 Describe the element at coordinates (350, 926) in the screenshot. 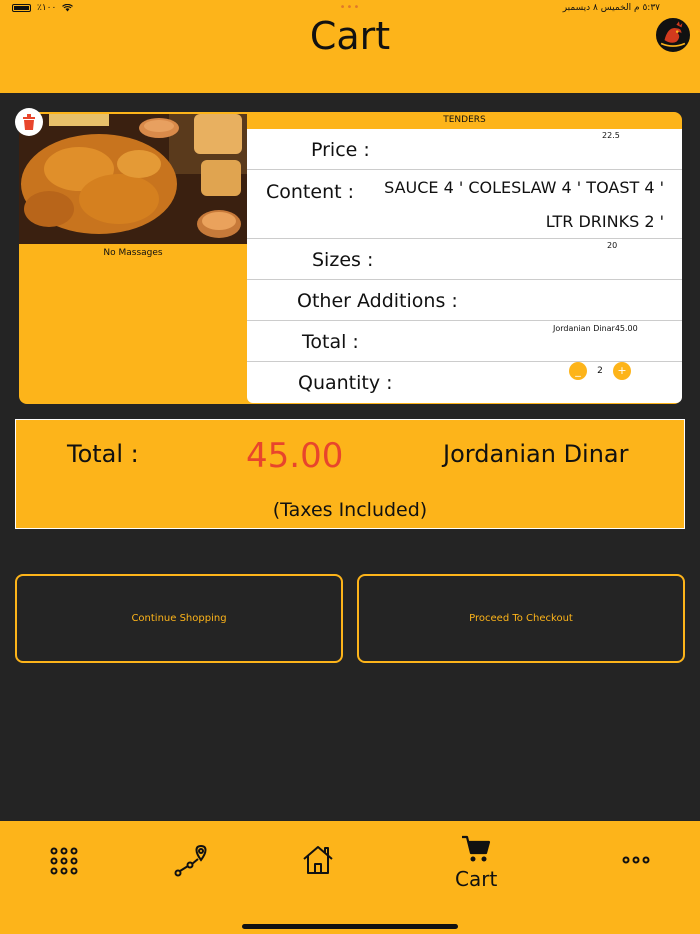

I see `home-indicator` at that location.